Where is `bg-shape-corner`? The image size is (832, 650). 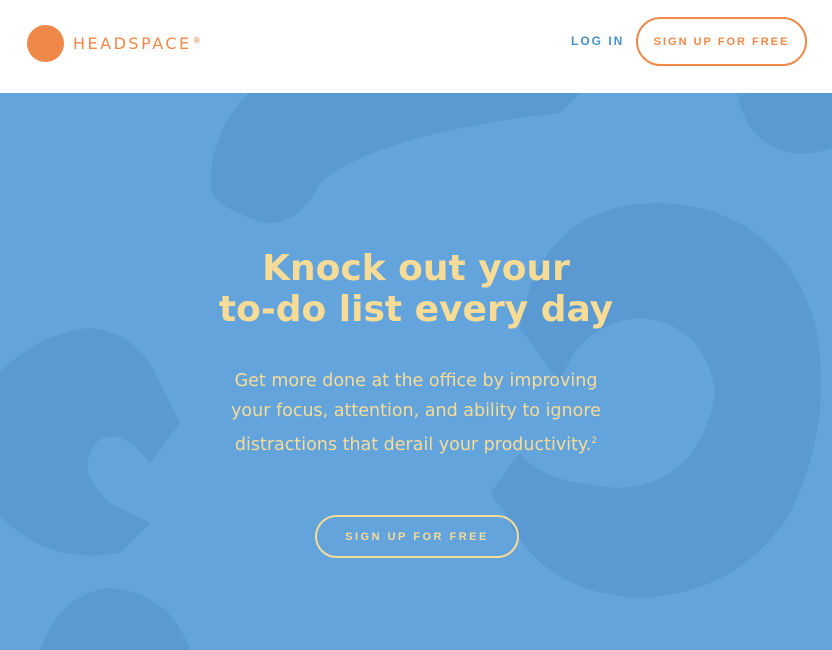 bg-shape-corner is located at coordinates (784, 123).